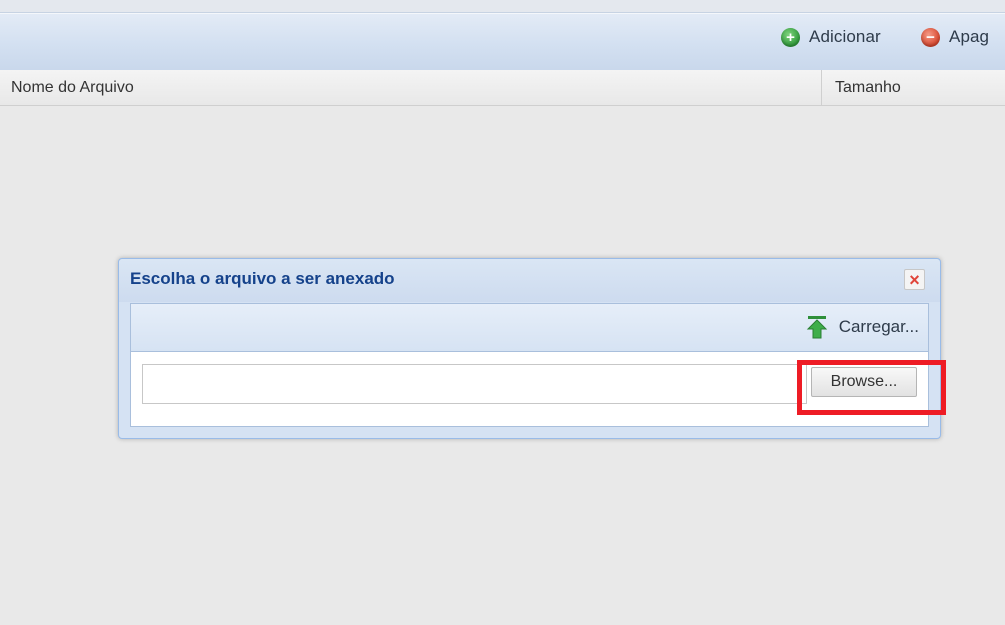  What do you see at coordinates (790, 37) in the screenshot?
I see `plus-circle-icon: +` at bounding box center [790, 37].